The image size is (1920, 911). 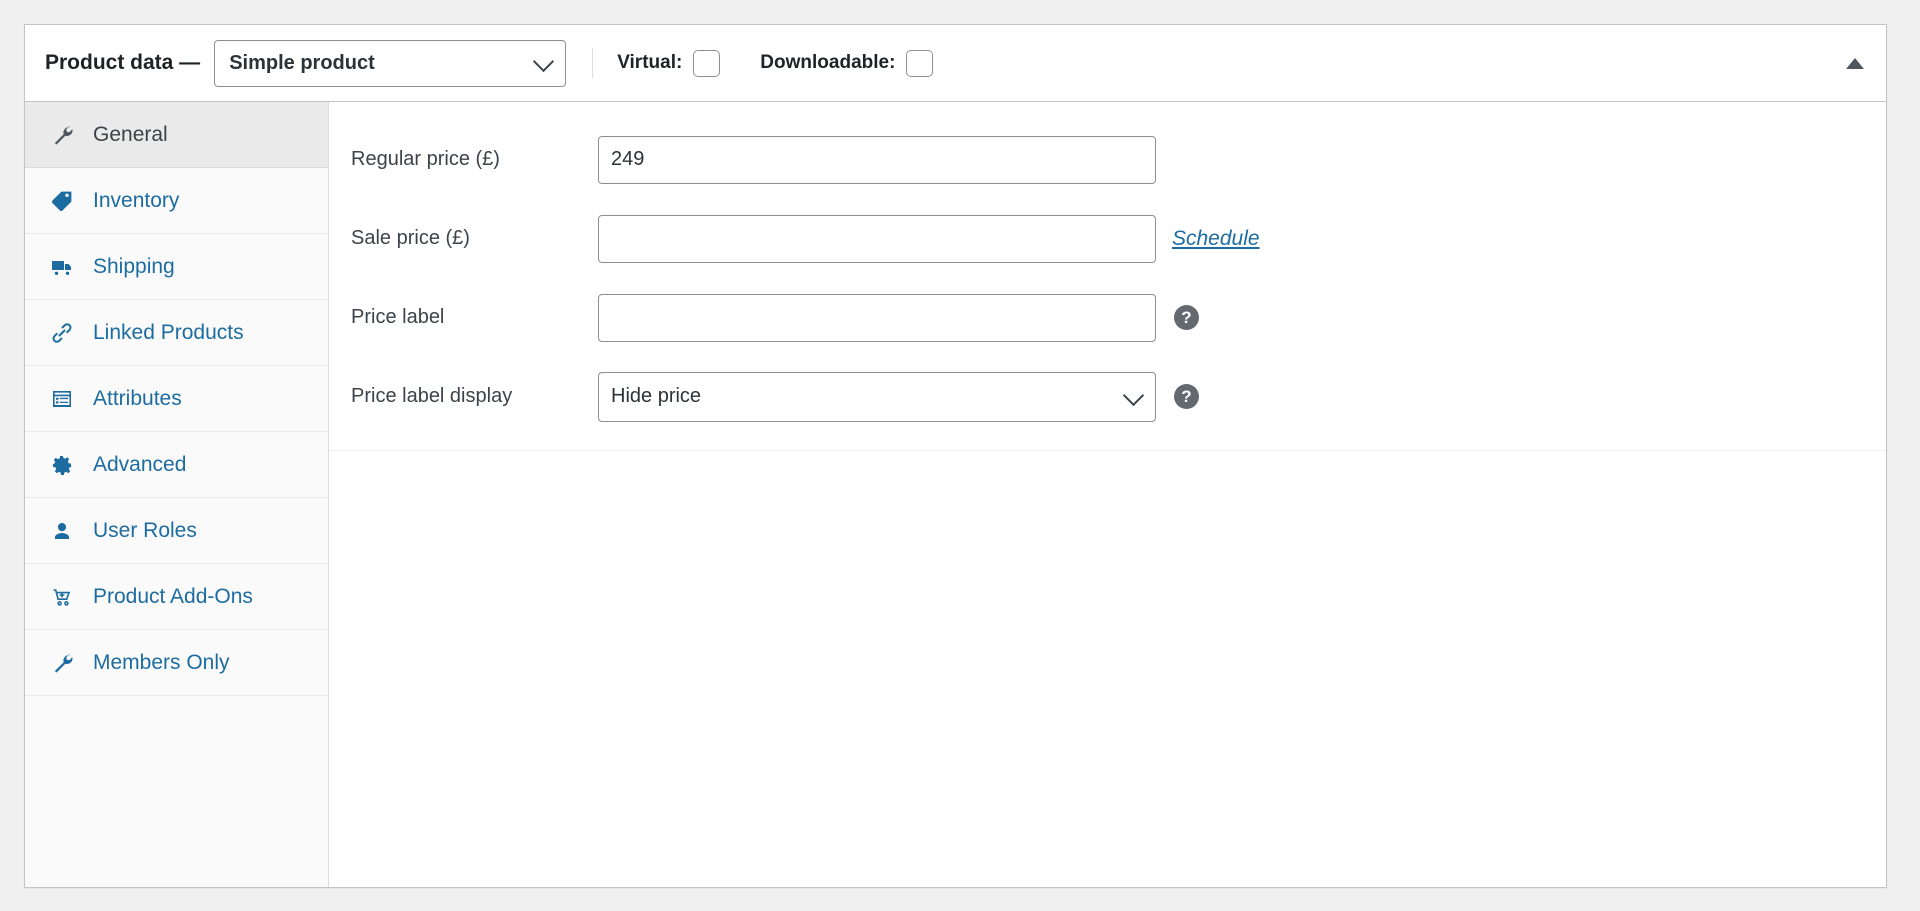 What do you see at coordinates (650, 62) in the screenshot?
I see `virtual-label: Virtual:` at bounding box center [650, 62].